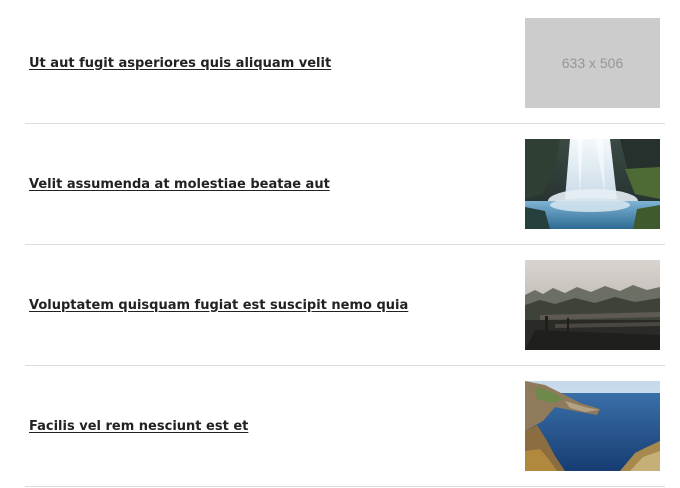 This screenshot has height=488, width=680. I want to click on article-title-link: Facilis vel rem nesciunt est et, so click(138, 426).